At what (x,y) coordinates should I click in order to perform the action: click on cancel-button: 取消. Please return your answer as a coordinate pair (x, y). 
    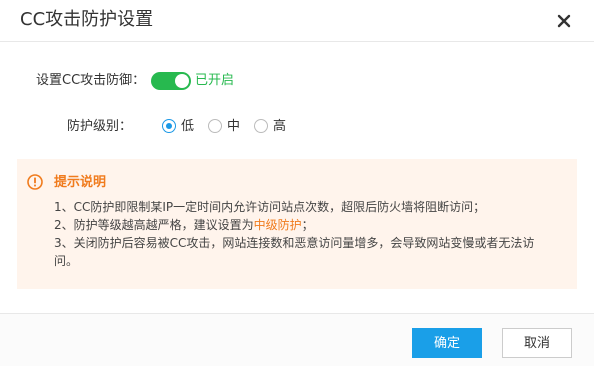
    Looking at the image, I should click on (537, 343).